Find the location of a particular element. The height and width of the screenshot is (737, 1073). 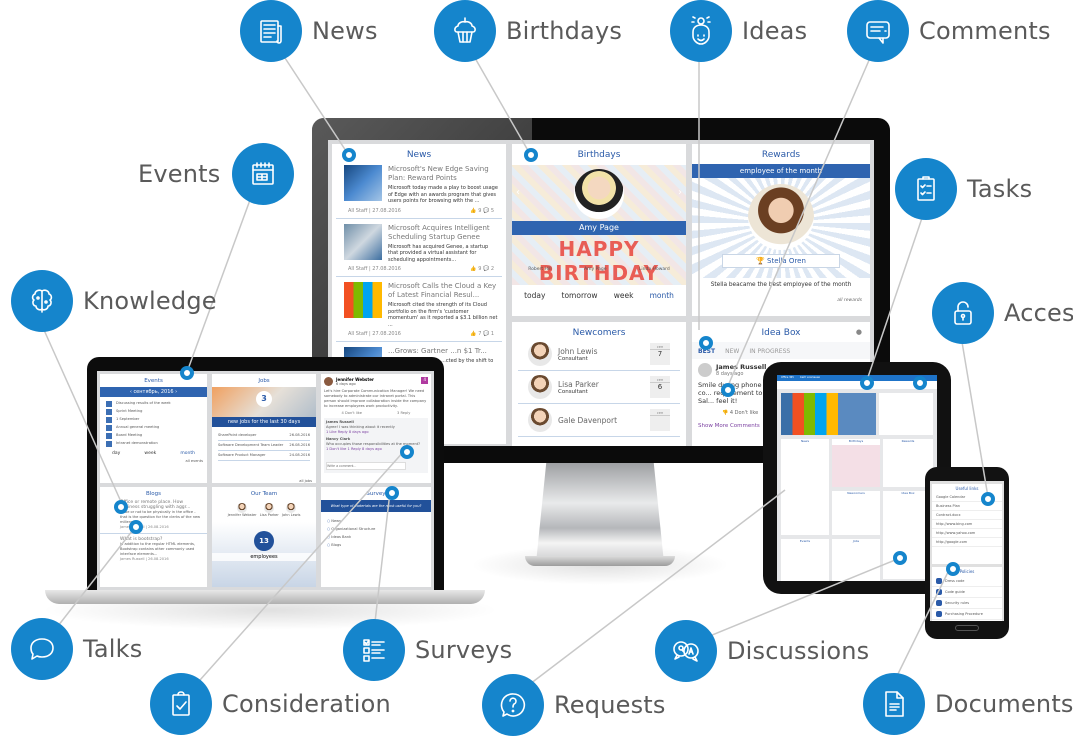

policy-item: Purchasing Procedure is located at coordinates (967, 614).